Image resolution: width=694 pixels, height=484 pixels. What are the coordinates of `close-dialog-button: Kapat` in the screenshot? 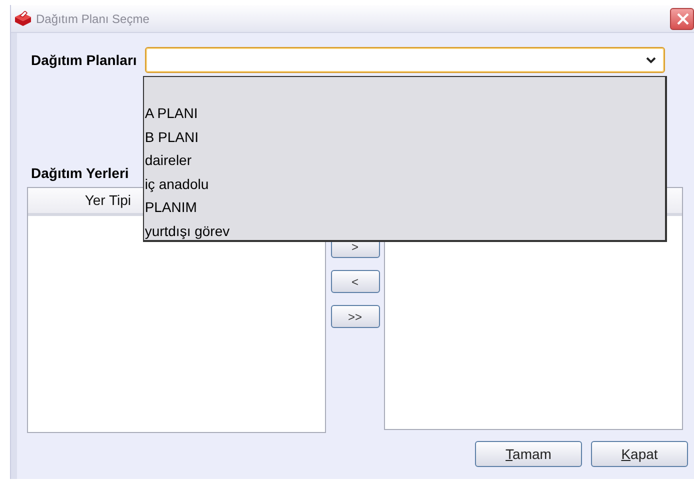 It's located at (639, 454).